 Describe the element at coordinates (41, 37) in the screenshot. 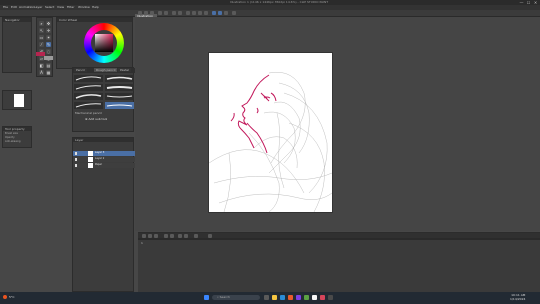

I see `selection-tool-icon: ▭` at that location.